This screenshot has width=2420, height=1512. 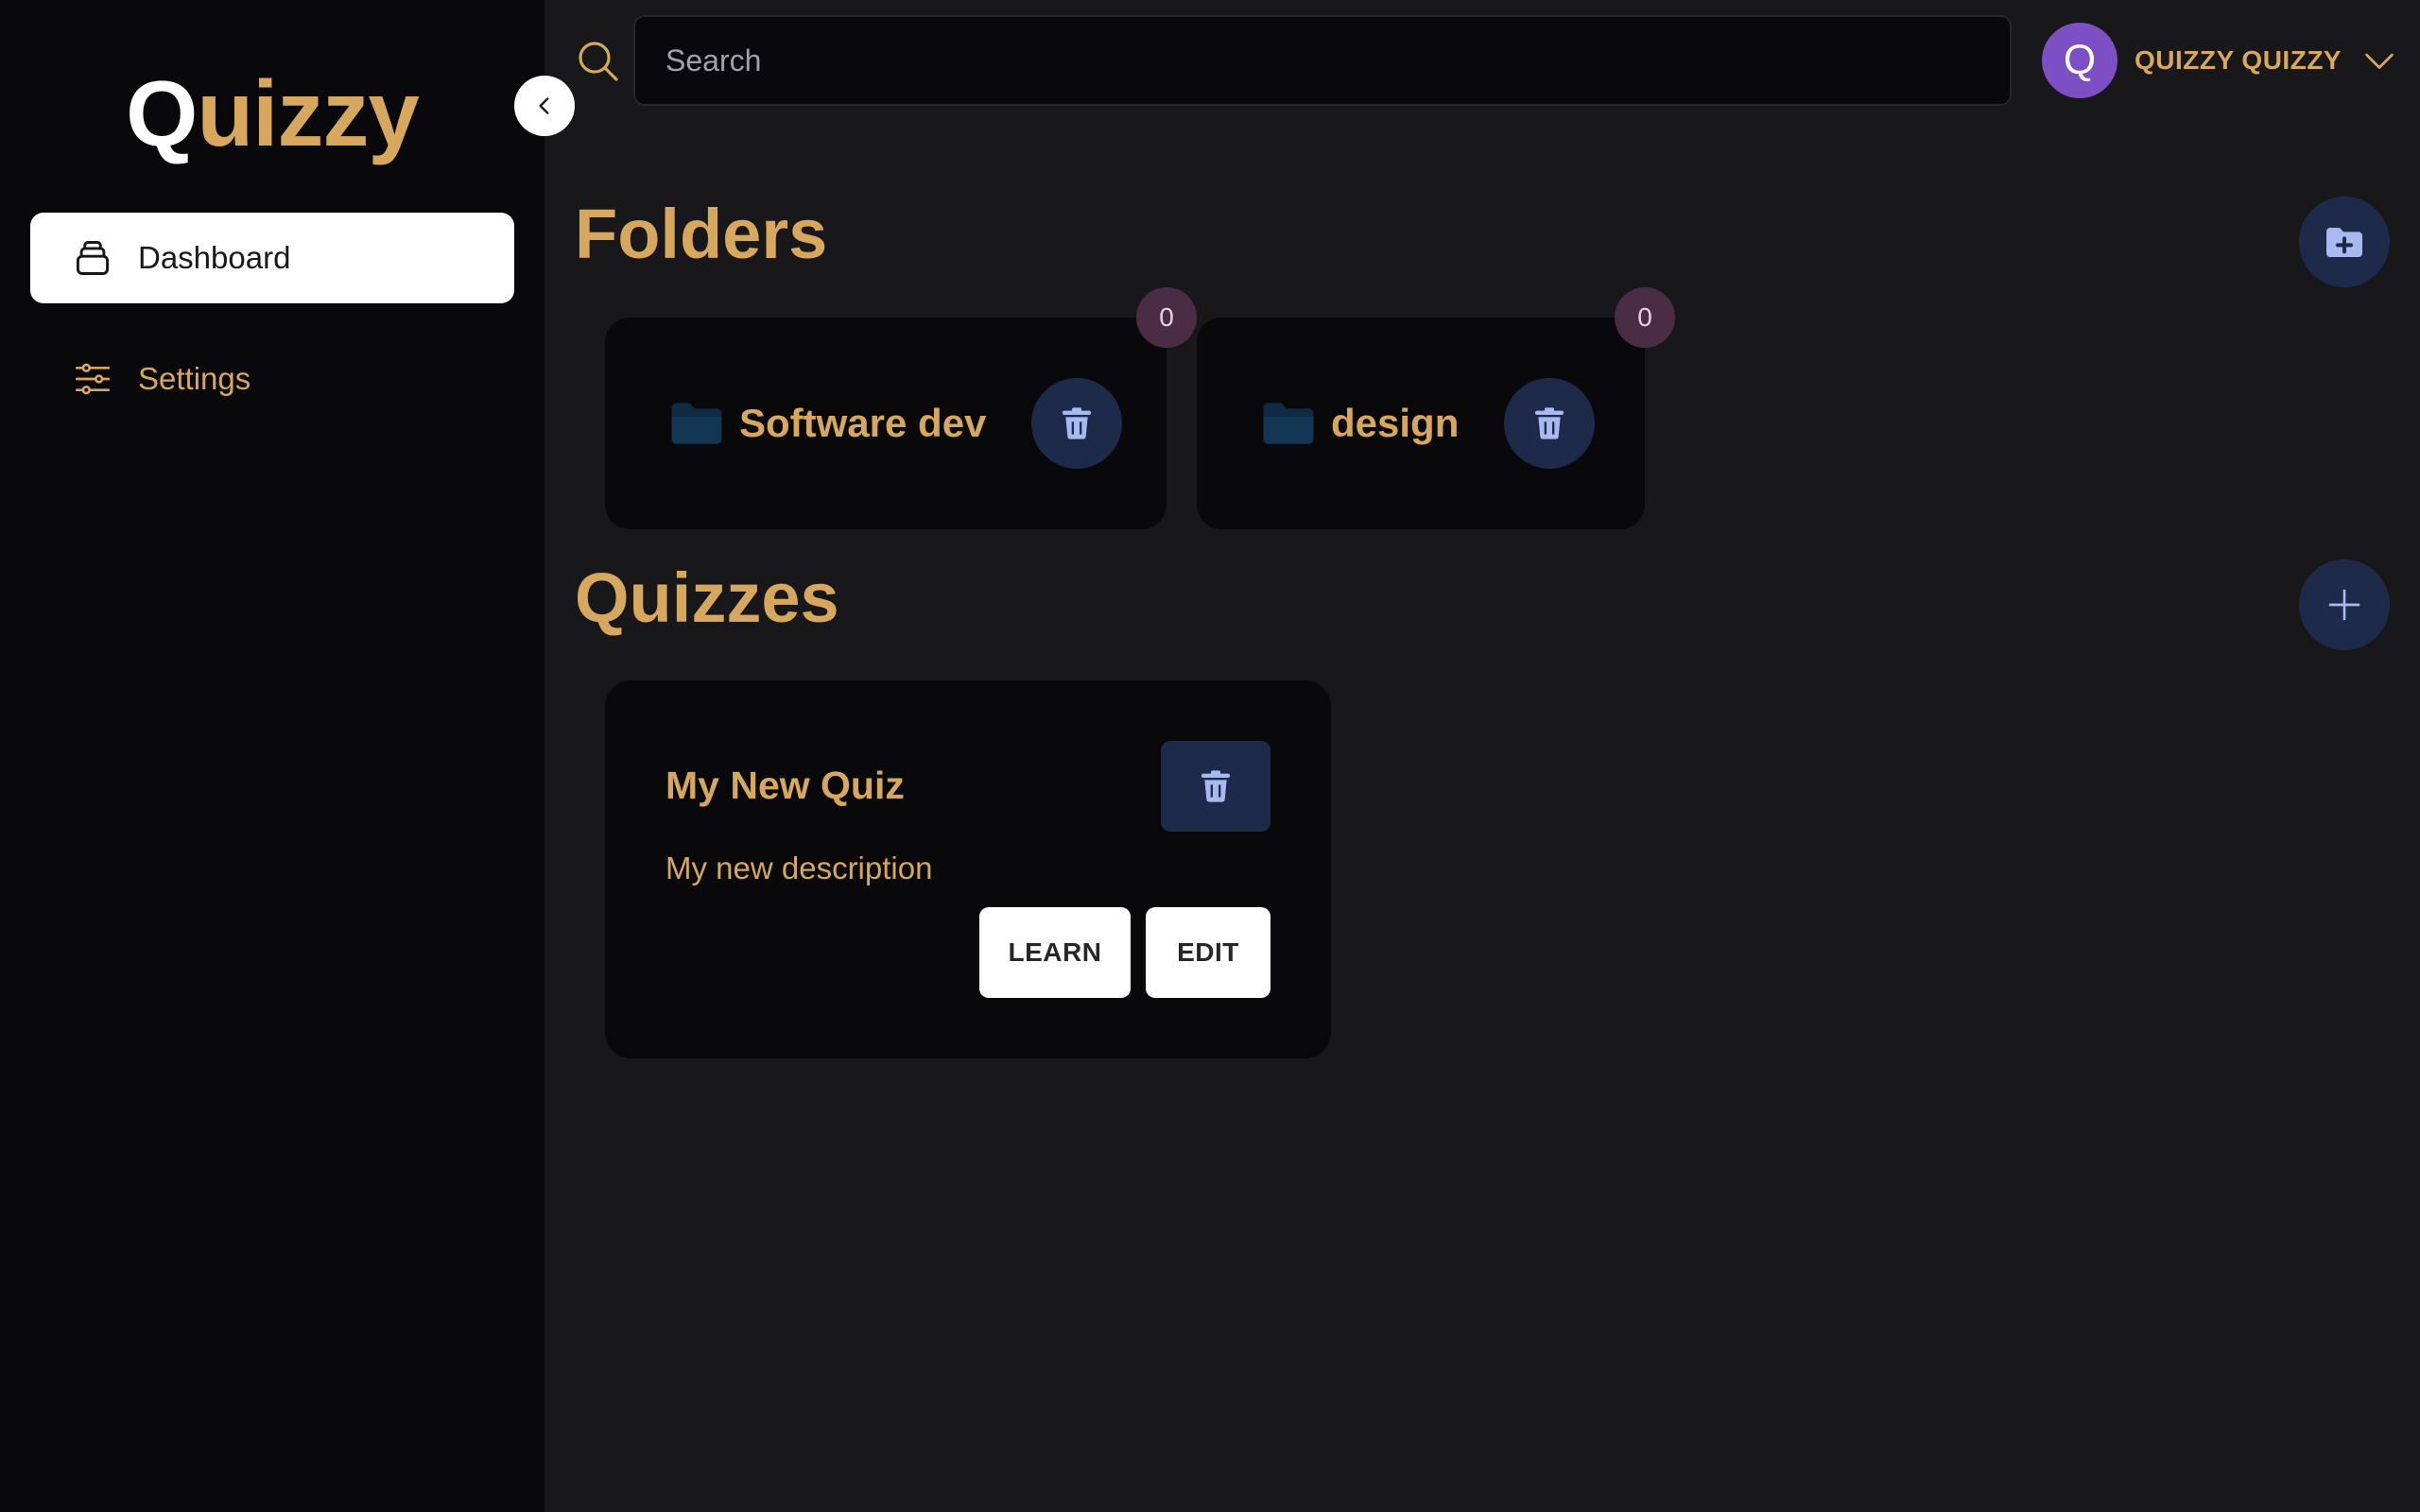 What do you see at coordinates (1055, 952) in the screenshot?
I see `learn-button: LEARN` at bounding box center [1055, 952].